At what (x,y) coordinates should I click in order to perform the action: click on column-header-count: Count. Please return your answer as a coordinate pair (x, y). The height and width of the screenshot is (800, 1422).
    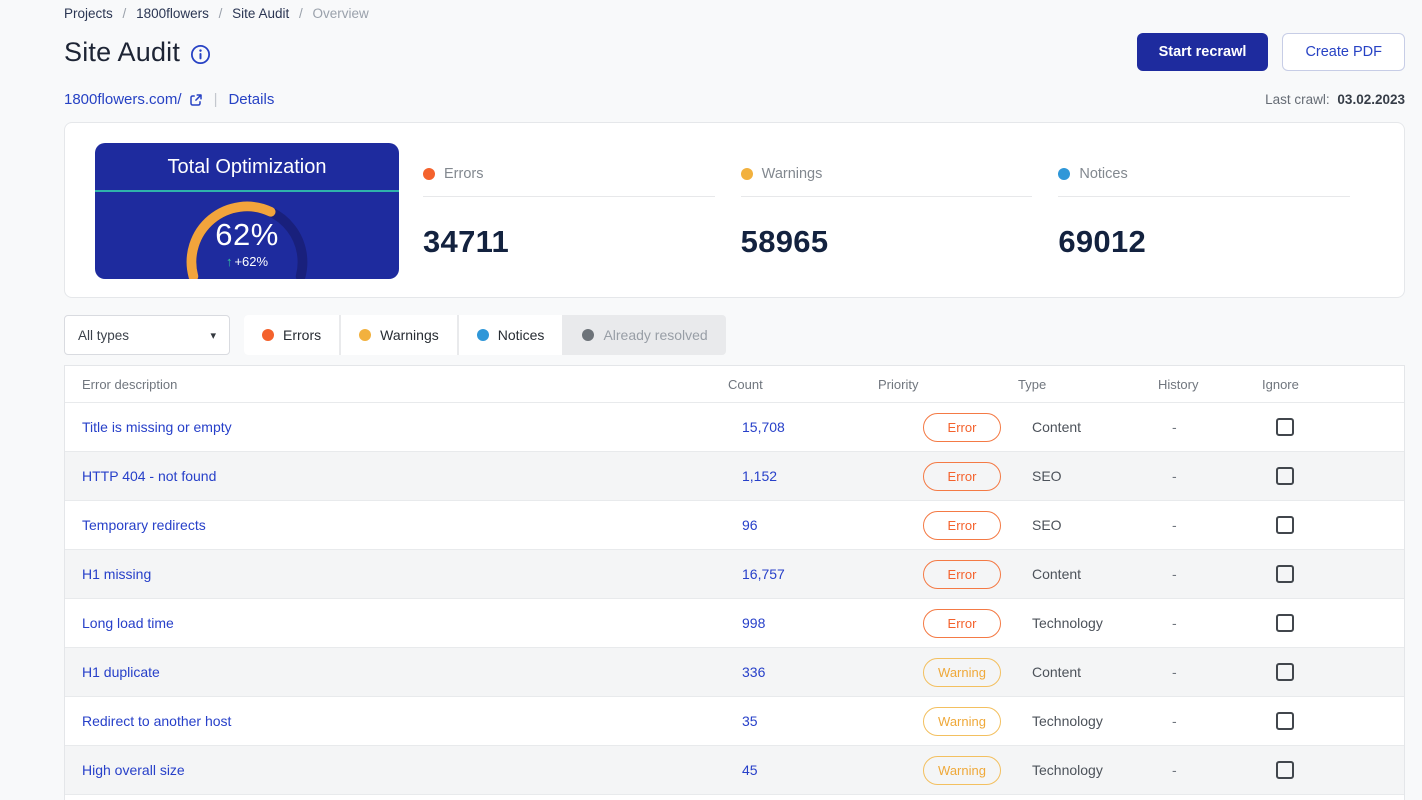
    Looking at the image, I should click on (803, 384).